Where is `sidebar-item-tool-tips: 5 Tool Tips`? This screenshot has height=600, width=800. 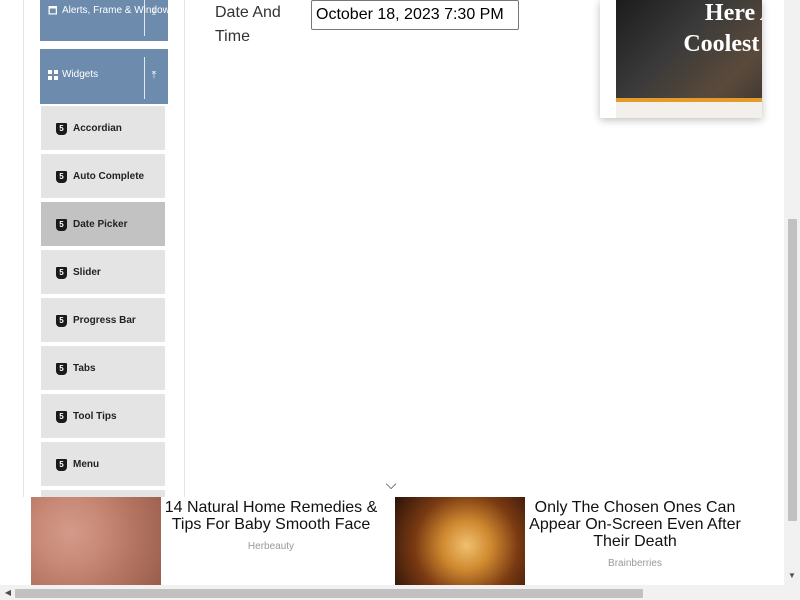 sidebar-item-tool-tips: 5 Tool Tips is located at coordinates (103, 417).